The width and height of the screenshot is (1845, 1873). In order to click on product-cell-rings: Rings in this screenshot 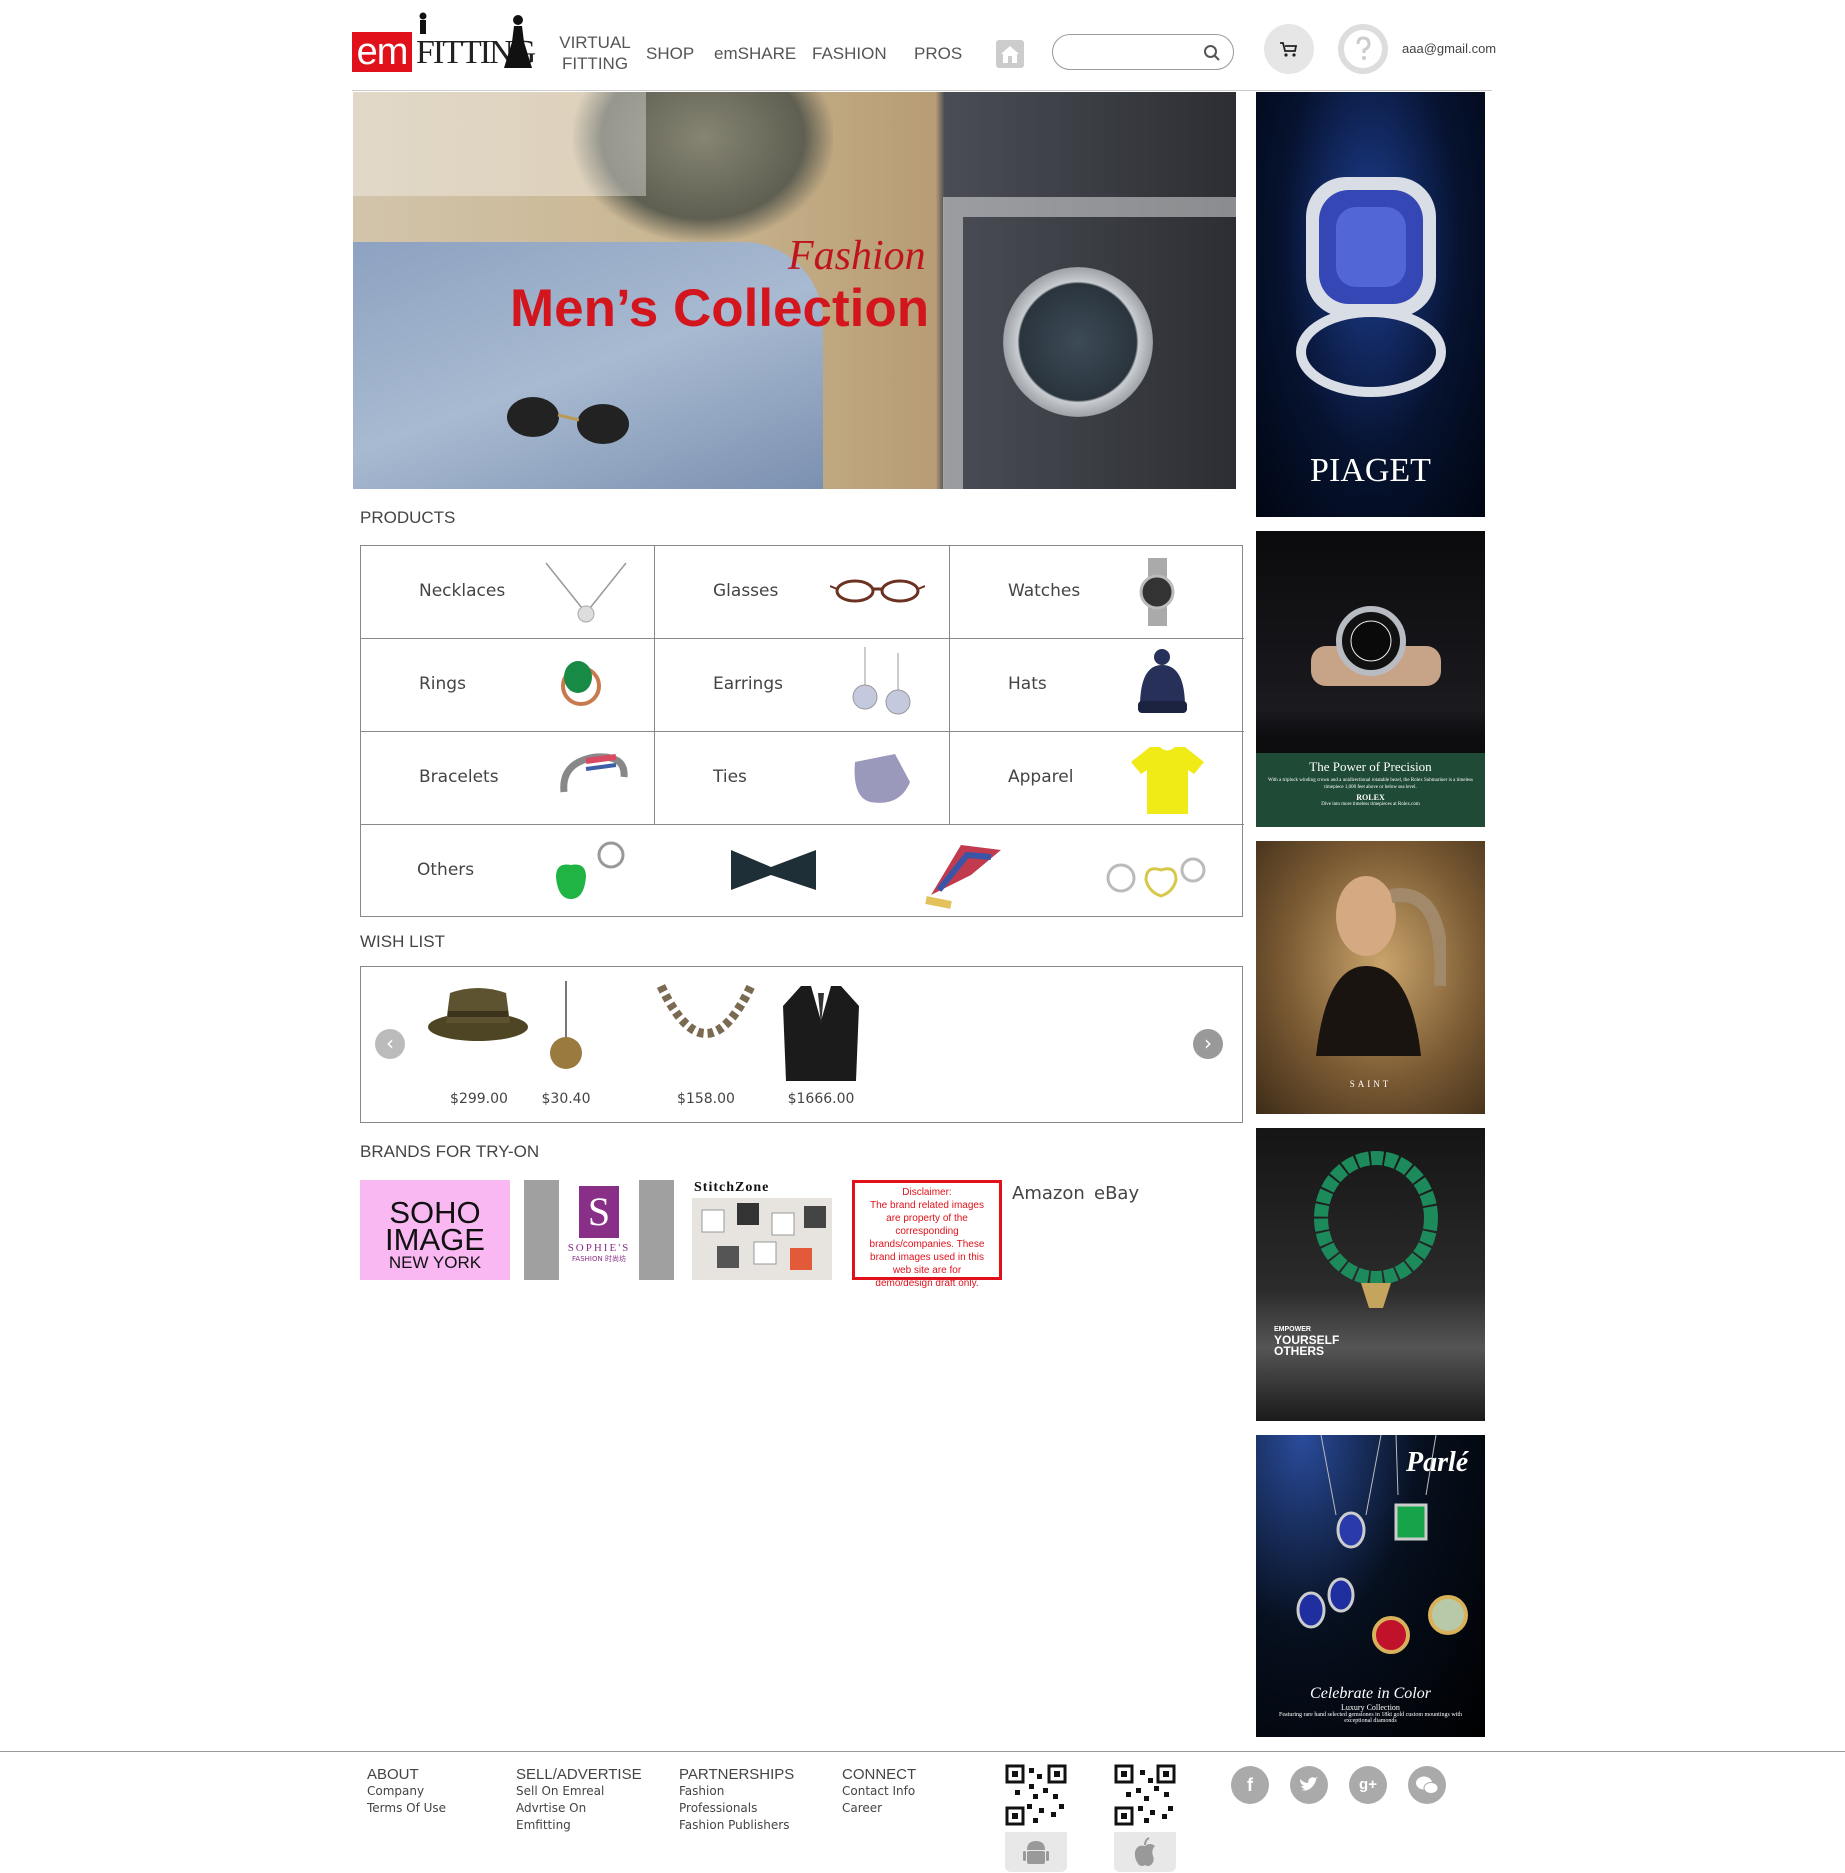, I will do `click(508, 685)`.